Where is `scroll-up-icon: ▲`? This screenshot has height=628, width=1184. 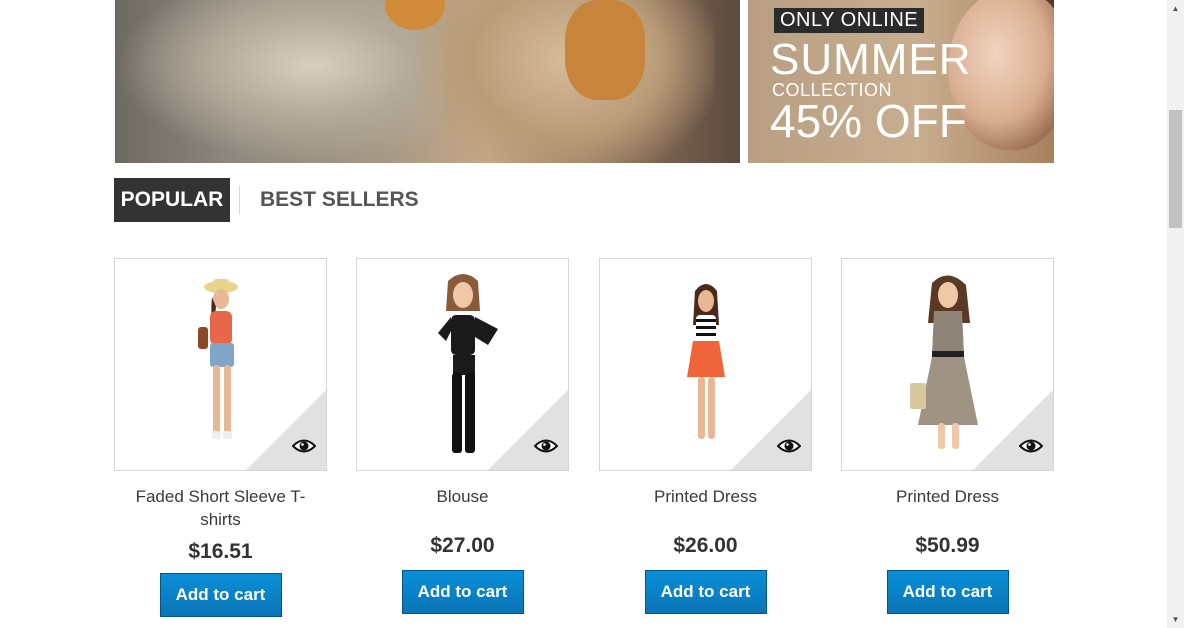 scroll-up-icon: ▲ is located at coordinates (1175, 8).